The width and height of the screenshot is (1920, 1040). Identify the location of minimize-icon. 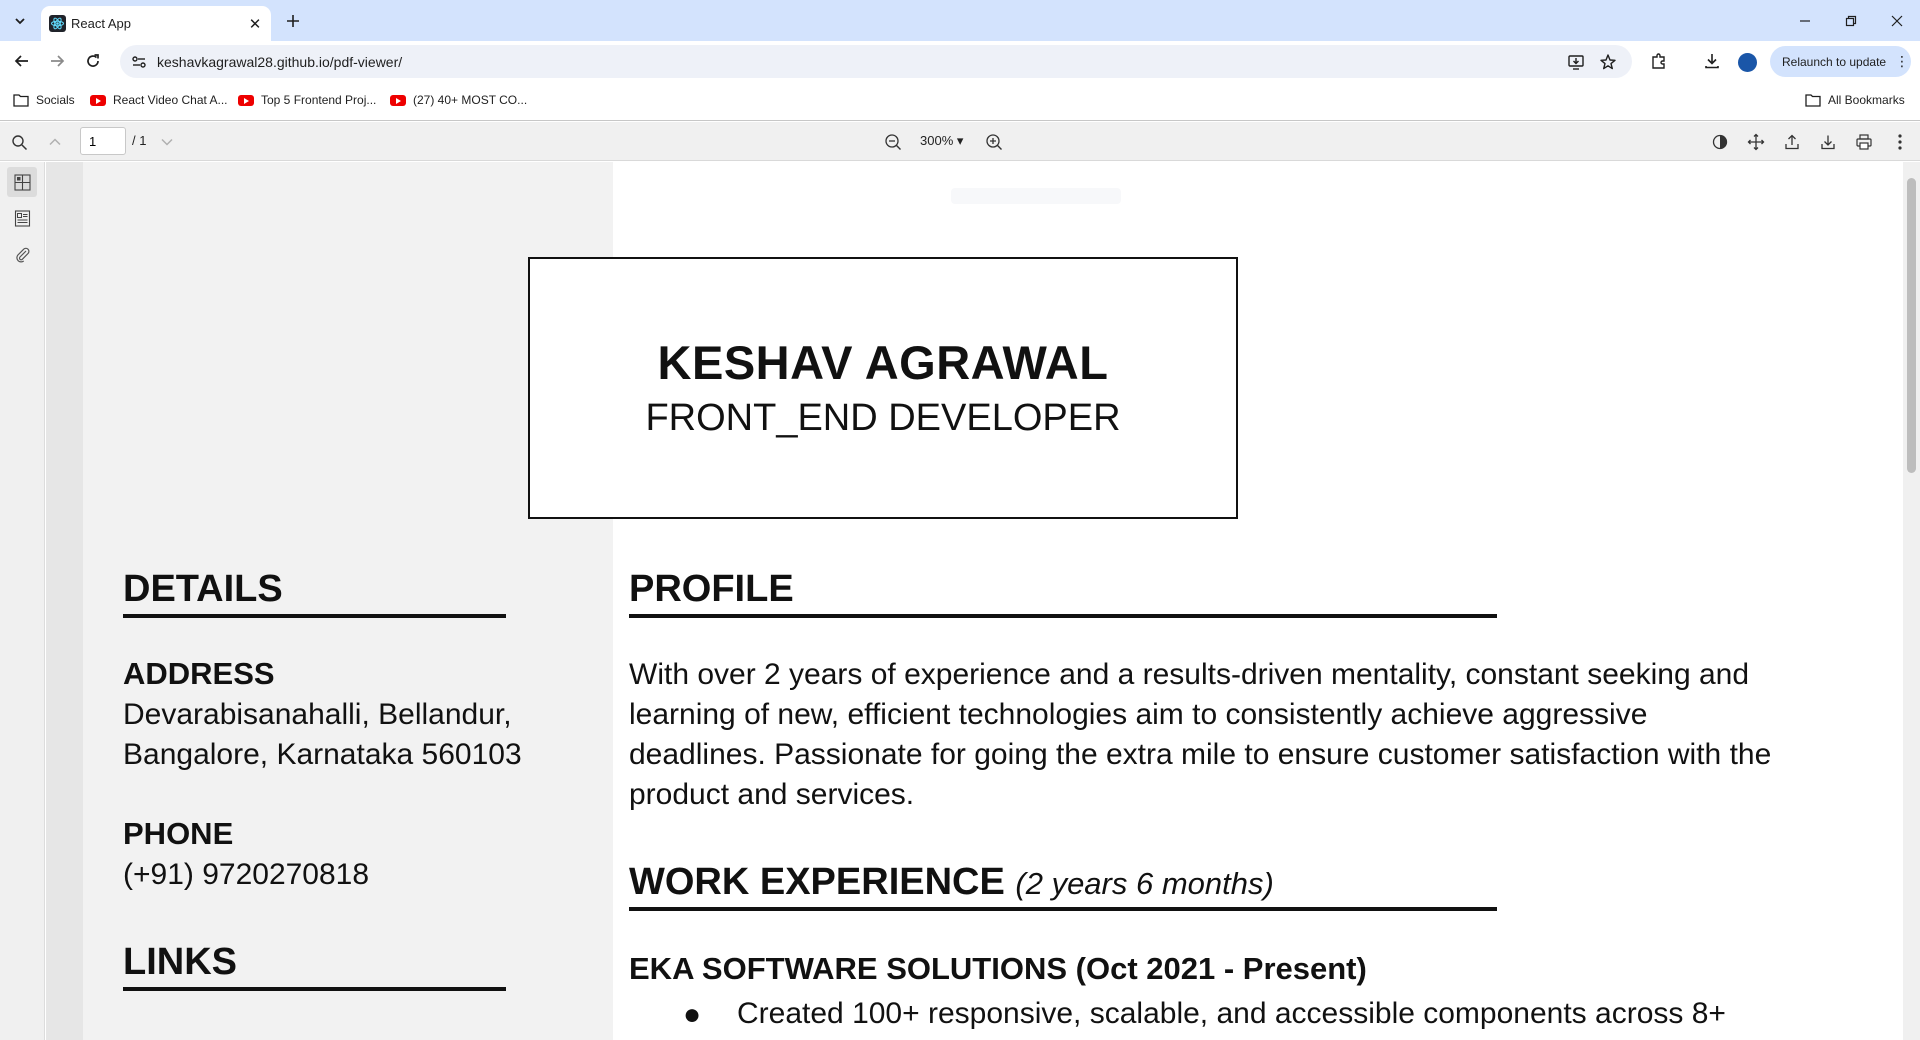
(1805, 20).